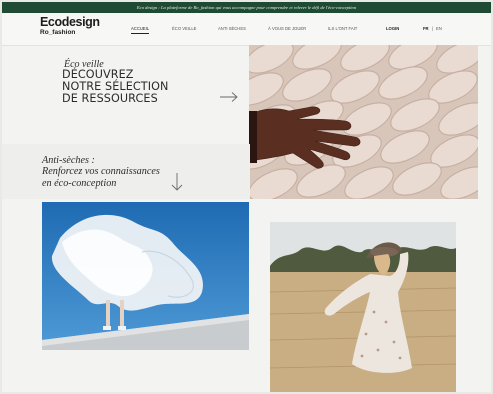 The width and height of the screenshot is (493, 394). I want to click on nav-item-a-vous-de-jouer: À VOUS DE JOUER, so click(287, 29).